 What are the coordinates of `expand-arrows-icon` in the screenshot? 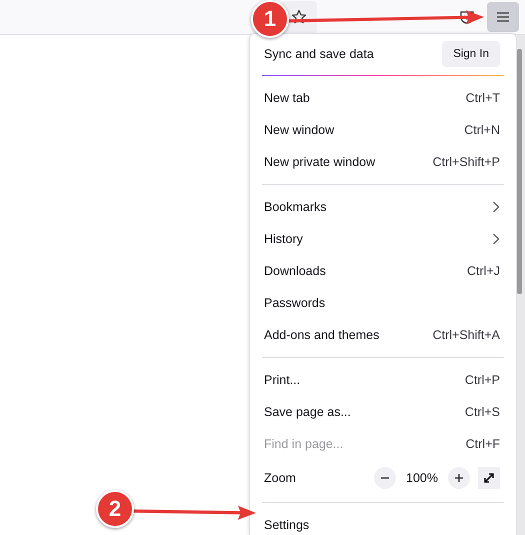 It's located at (489, 478).